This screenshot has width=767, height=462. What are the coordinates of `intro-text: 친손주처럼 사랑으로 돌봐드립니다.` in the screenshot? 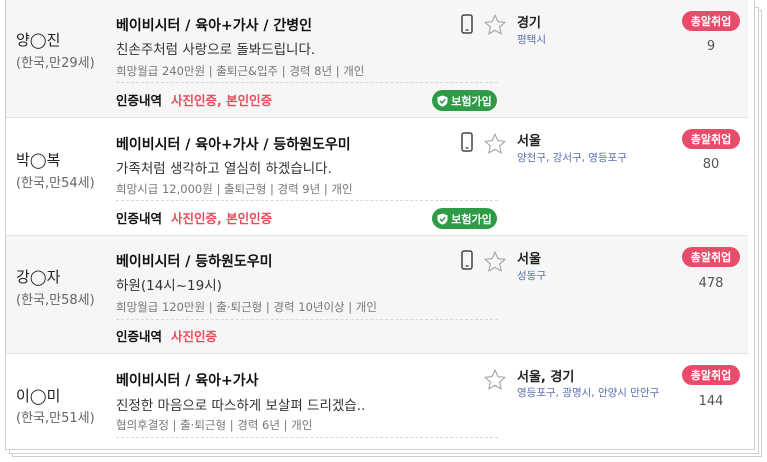 It's located at (215, 48).